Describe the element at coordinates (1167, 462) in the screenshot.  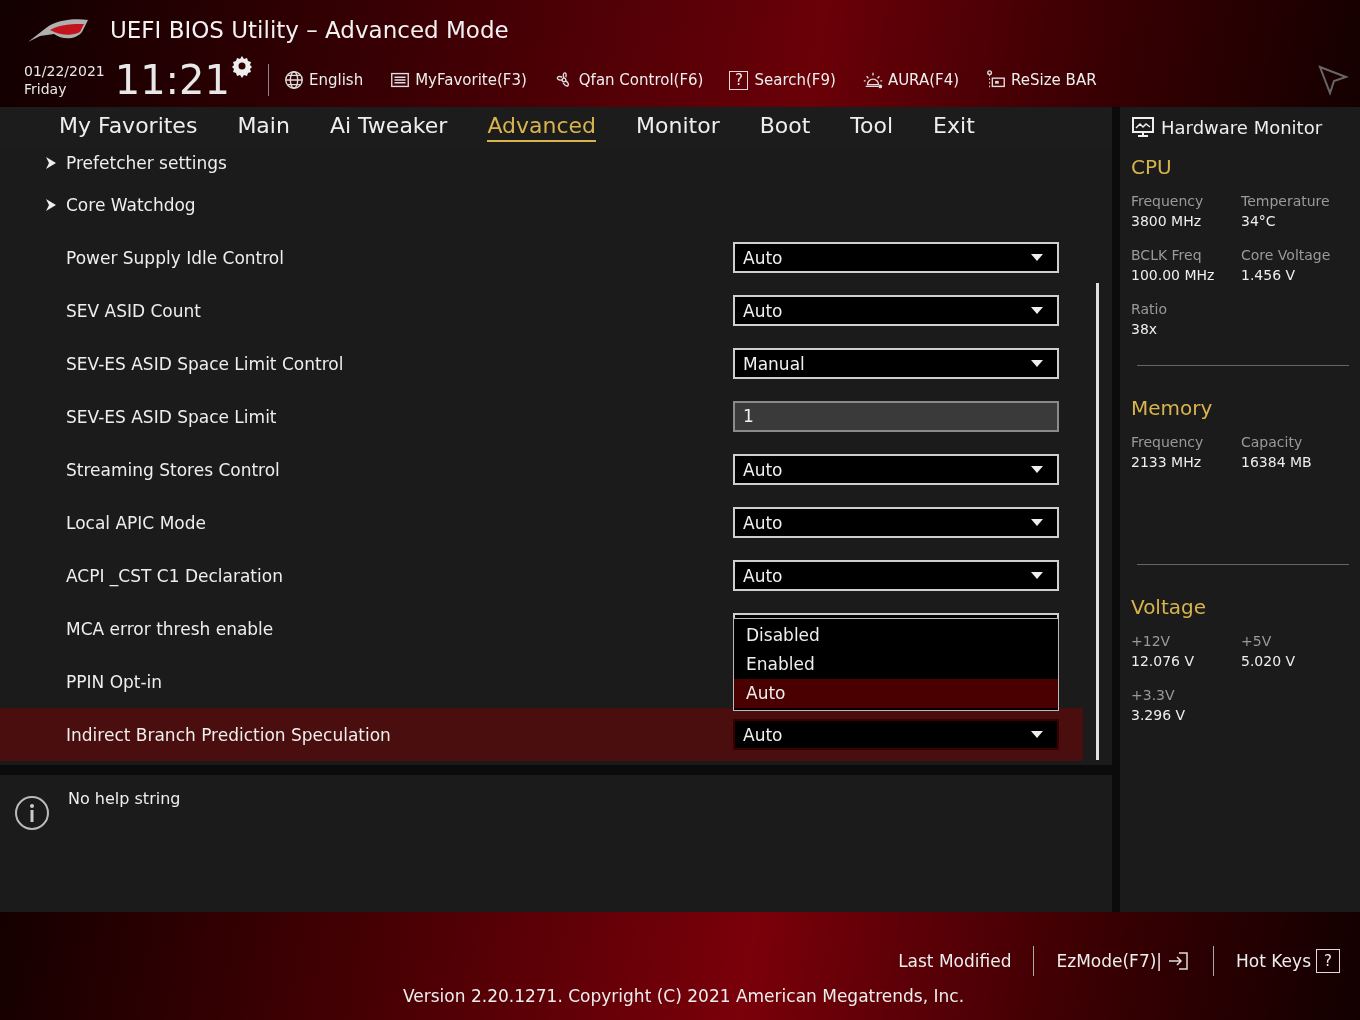
I see `stat-value: 2133 MHz` at that location.